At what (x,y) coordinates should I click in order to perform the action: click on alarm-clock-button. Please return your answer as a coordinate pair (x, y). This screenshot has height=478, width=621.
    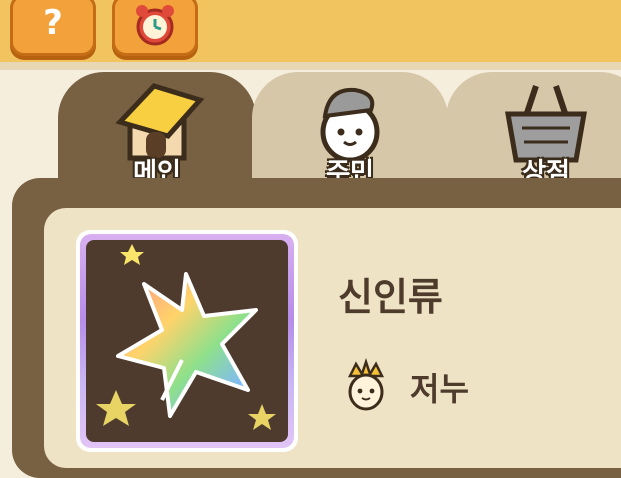
    Looking at the image, I should click on (155, 28).